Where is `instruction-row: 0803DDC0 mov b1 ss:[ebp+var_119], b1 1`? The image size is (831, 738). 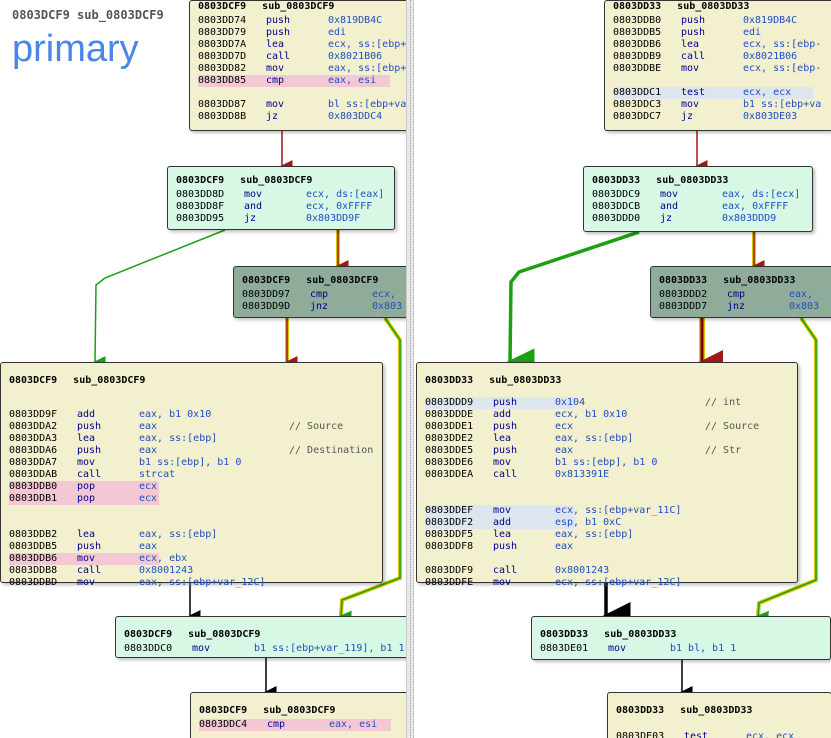 instruction-row: 0803DDC0 mov b1 ss:[ebp+var_119], b1 1 is located at coordinates (264, 649).